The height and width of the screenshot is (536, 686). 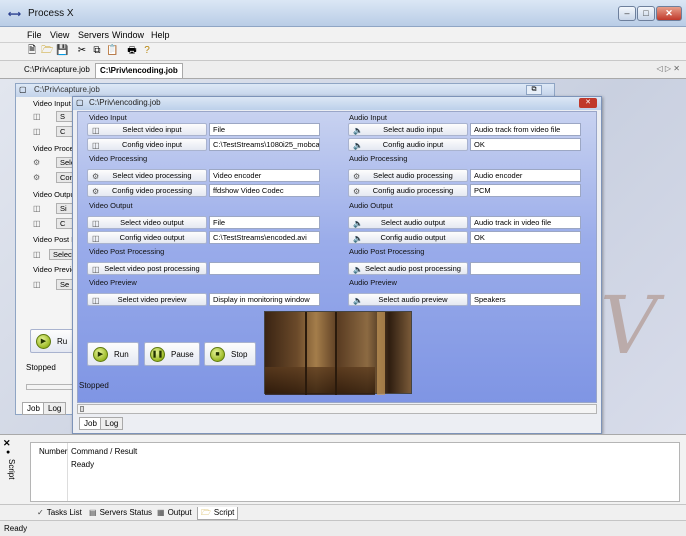 I want to click on capture-tab-job: Job, so click(x=33, y=408).